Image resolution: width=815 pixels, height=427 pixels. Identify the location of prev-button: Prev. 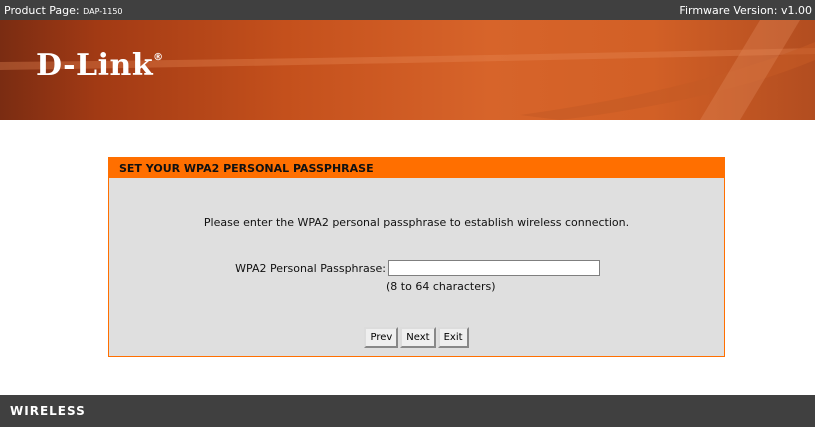
(381, 337).